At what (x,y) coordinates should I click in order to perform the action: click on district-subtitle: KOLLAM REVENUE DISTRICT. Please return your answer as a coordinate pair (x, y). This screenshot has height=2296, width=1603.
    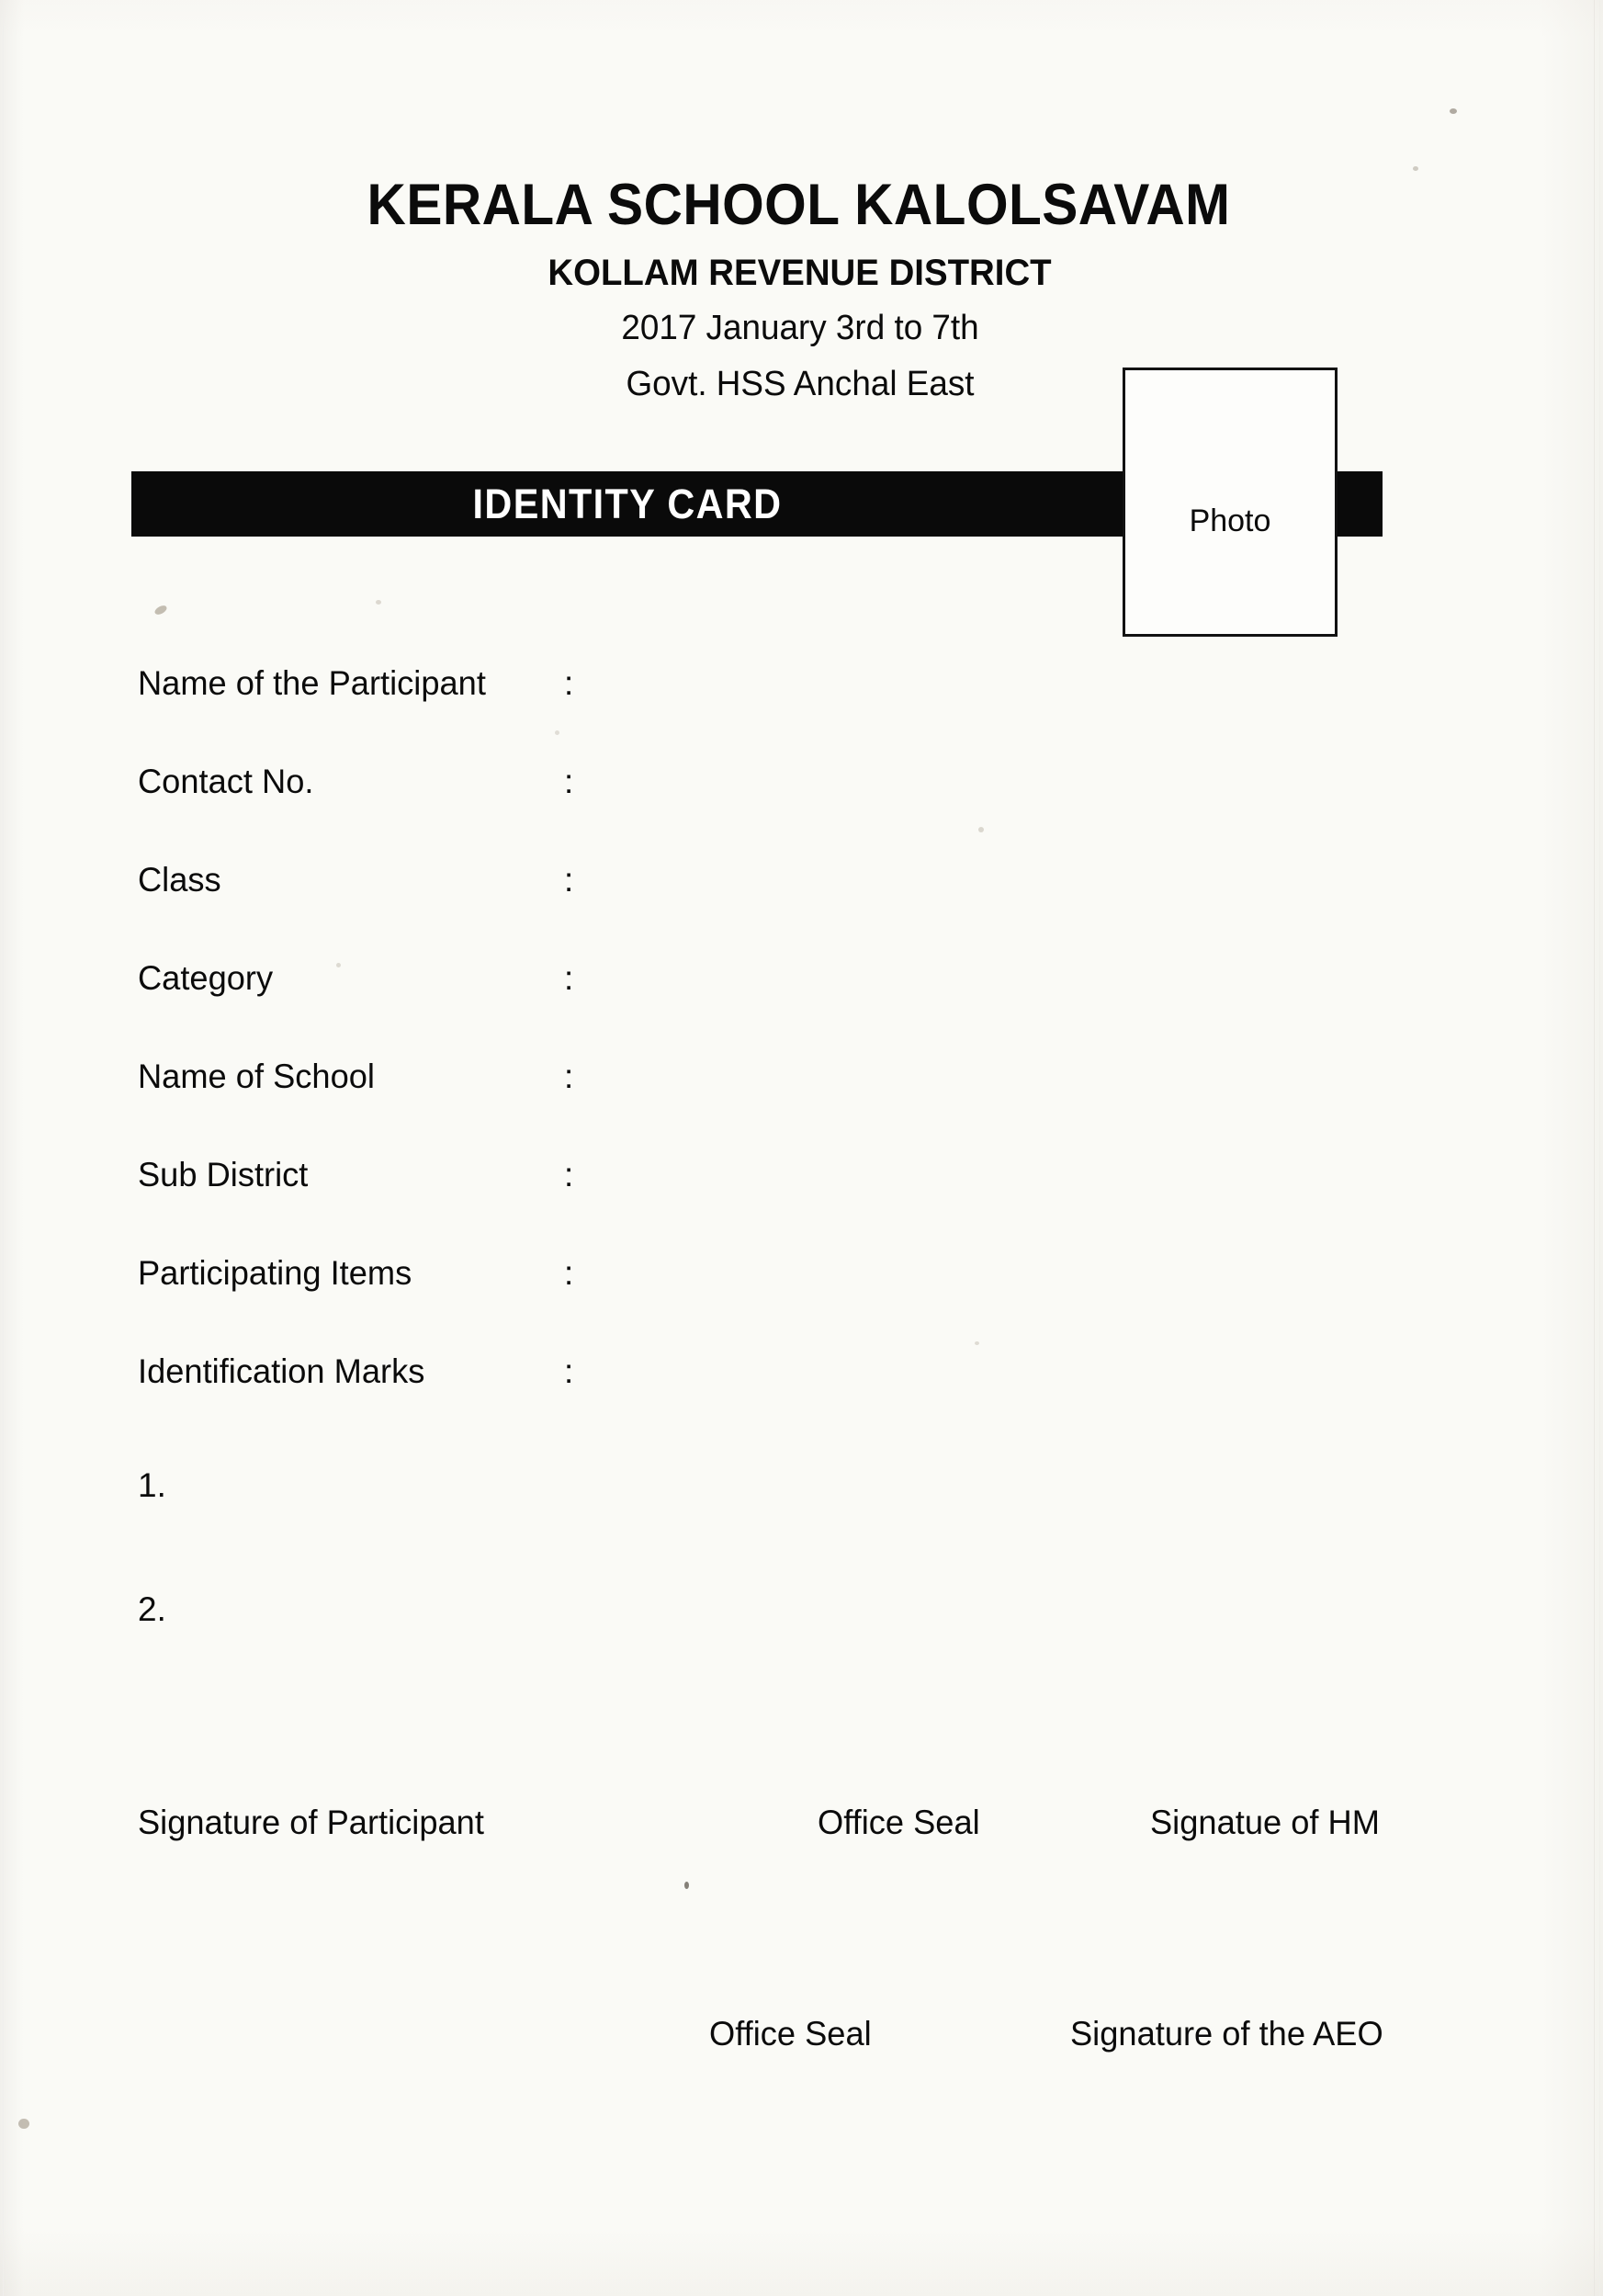
    Looking at the image, I should click on (800, 273).